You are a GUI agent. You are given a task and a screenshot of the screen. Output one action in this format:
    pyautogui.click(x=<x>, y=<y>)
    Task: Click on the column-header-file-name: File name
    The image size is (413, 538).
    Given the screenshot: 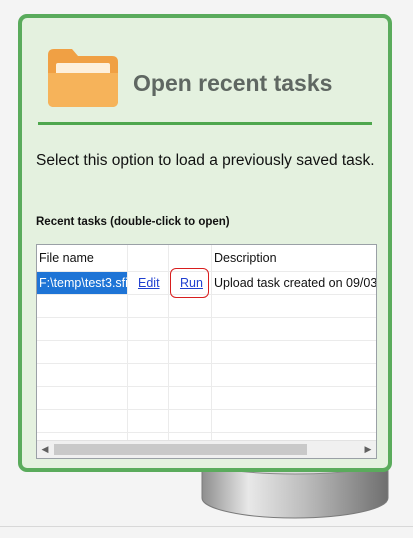 What is the action you would take?
    pyautogui.click(x=66, y=258)
    